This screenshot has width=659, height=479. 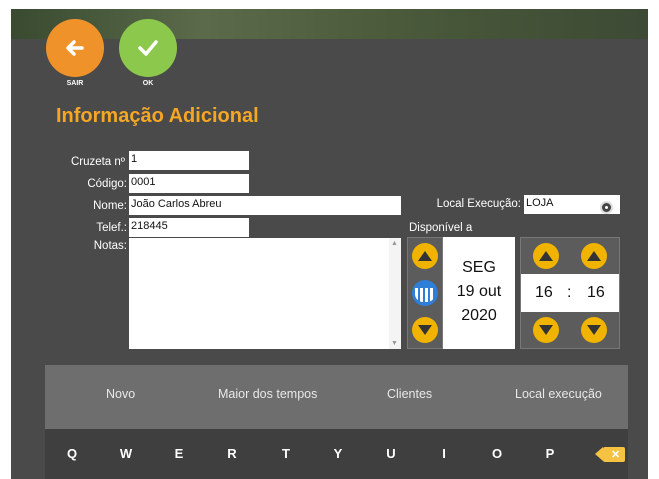 What do you see at coordinates (394, 343) in the screenshot?
I see `scroll-down-icon: ▼` at bounding box center [394, 343].